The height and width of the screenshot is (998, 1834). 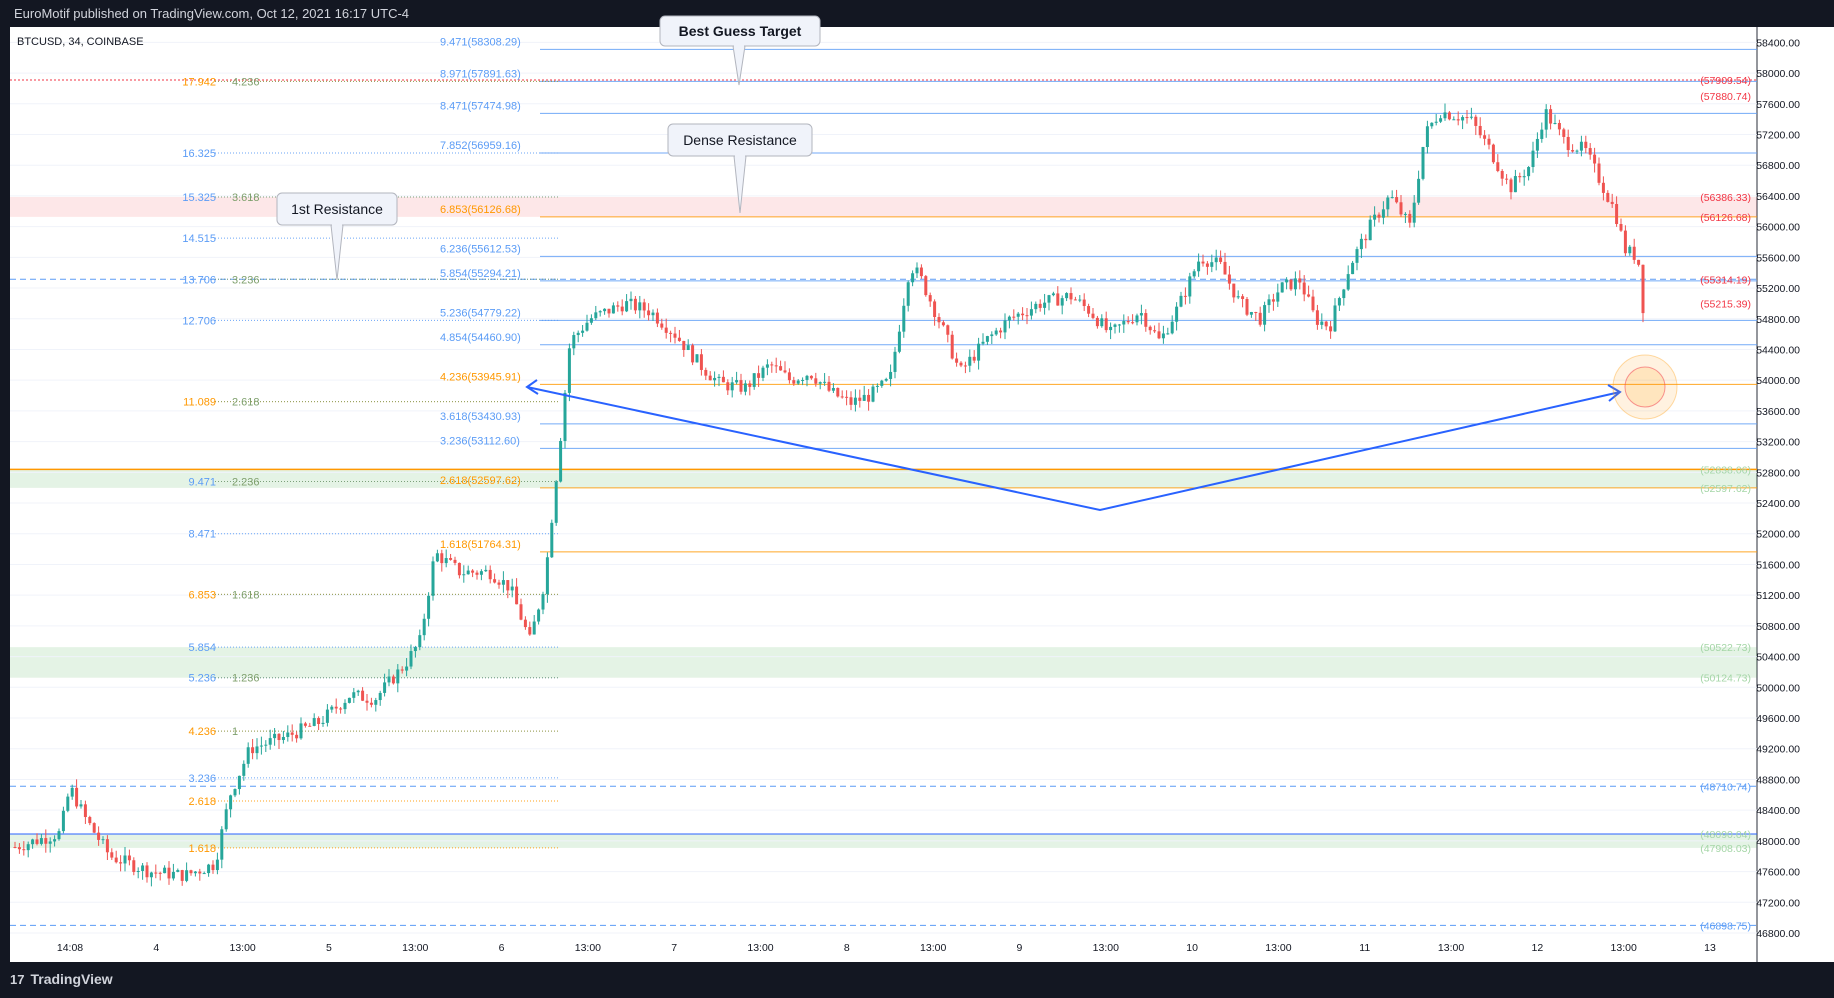 What do you see at coordinates (246, 82) in the screenshot?
I see `left-fib-label: 4.236` at bounding box center [246, 82].